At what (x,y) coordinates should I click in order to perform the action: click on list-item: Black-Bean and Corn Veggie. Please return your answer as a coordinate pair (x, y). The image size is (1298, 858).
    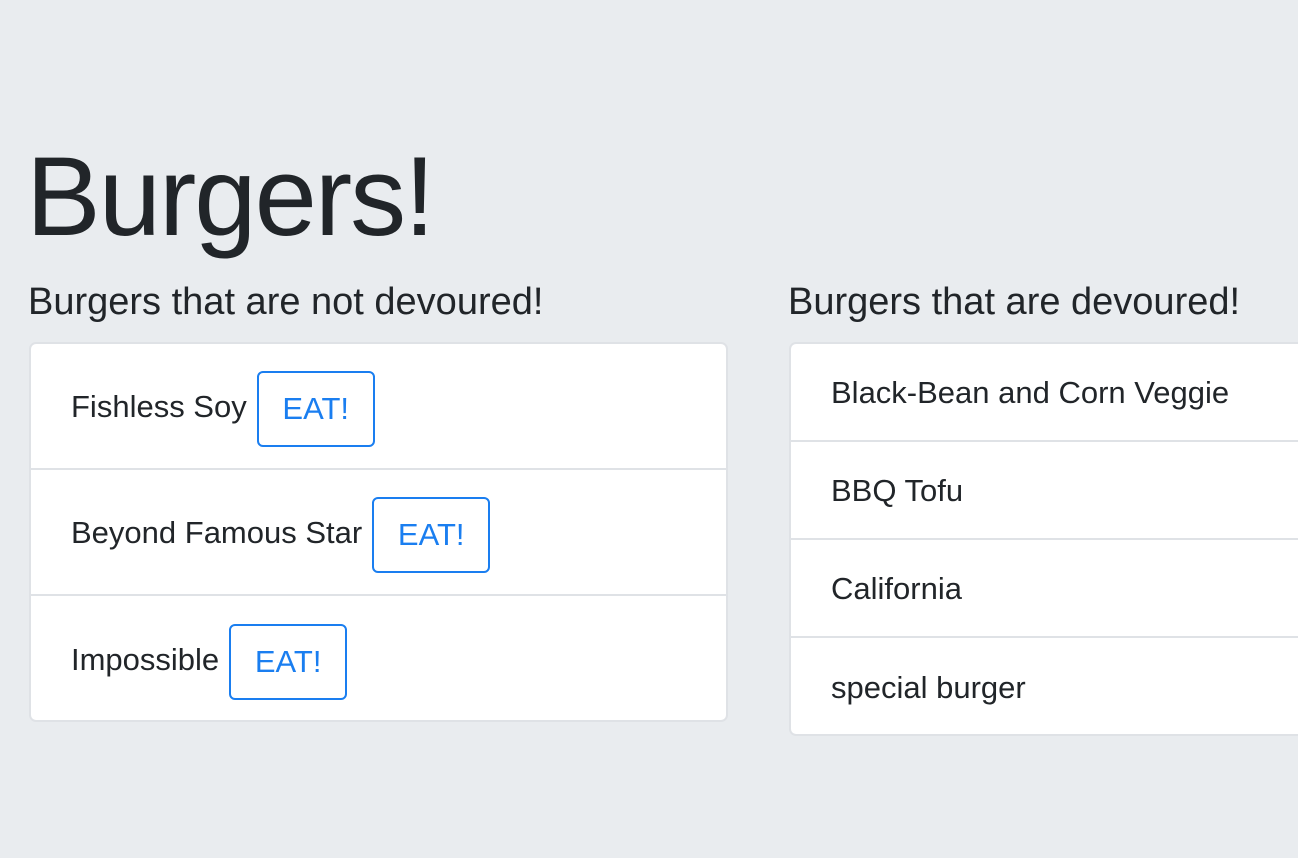
    Looking at the image, I should click on (1044, 393).